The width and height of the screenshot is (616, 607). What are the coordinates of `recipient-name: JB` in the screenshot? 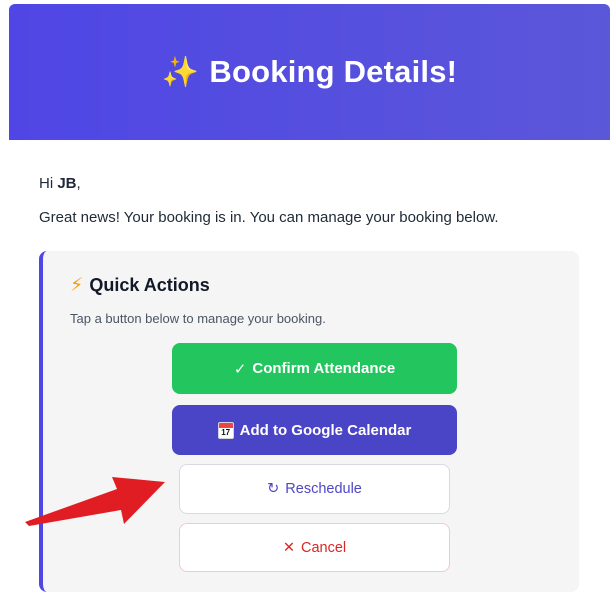 It's located at (67, 183).